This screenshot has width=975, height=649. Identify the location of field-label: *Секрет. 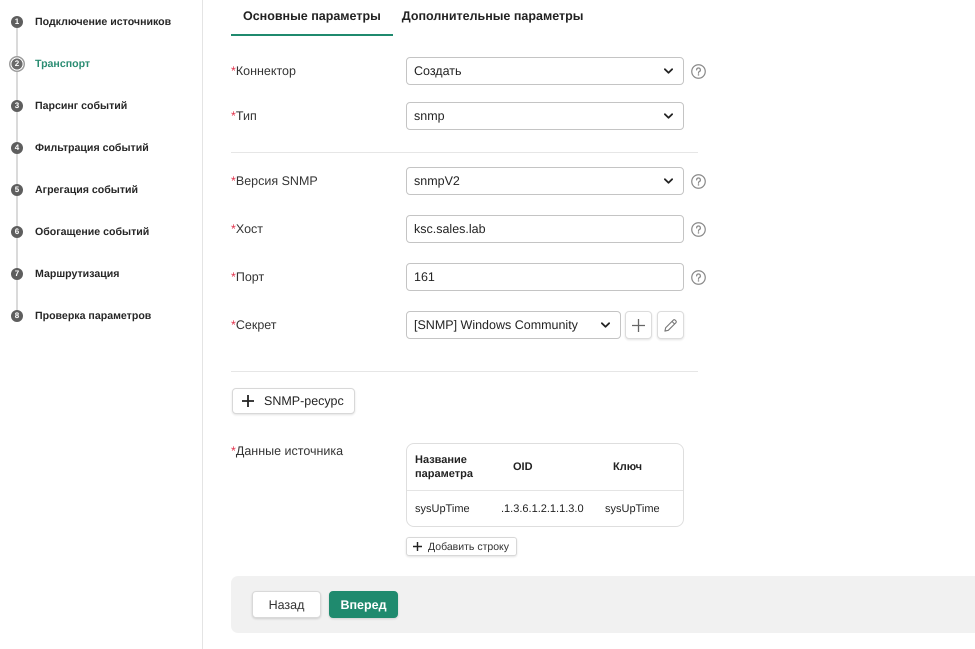
(254, 325).